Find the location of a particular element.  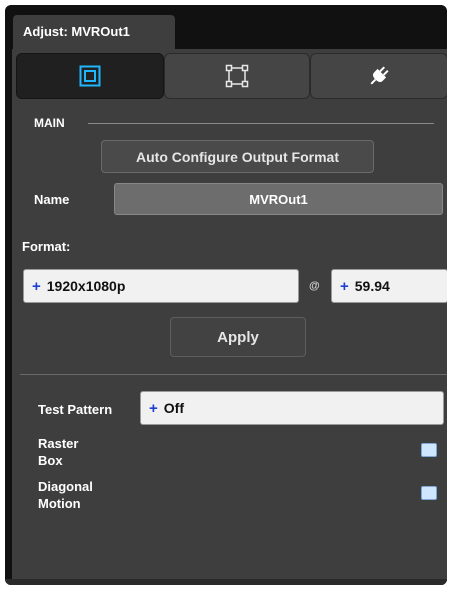

mode-icon-bar is located at coordinates (231, 76).